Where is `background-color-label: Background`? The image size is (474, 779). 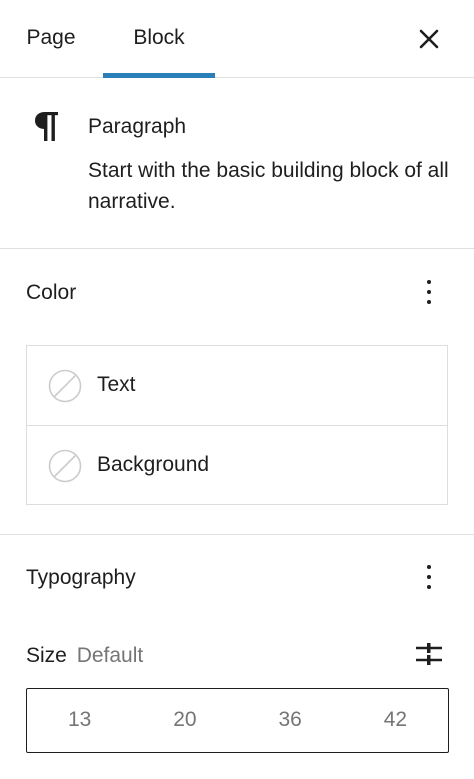 background-color-label: Background is located at coordinates (153, 464).